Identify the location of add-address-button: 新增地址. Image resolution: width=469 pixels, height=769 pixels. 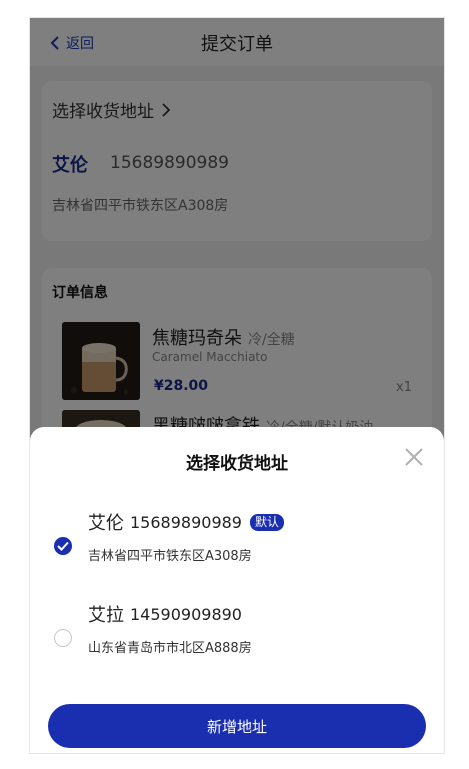
(237, 726).